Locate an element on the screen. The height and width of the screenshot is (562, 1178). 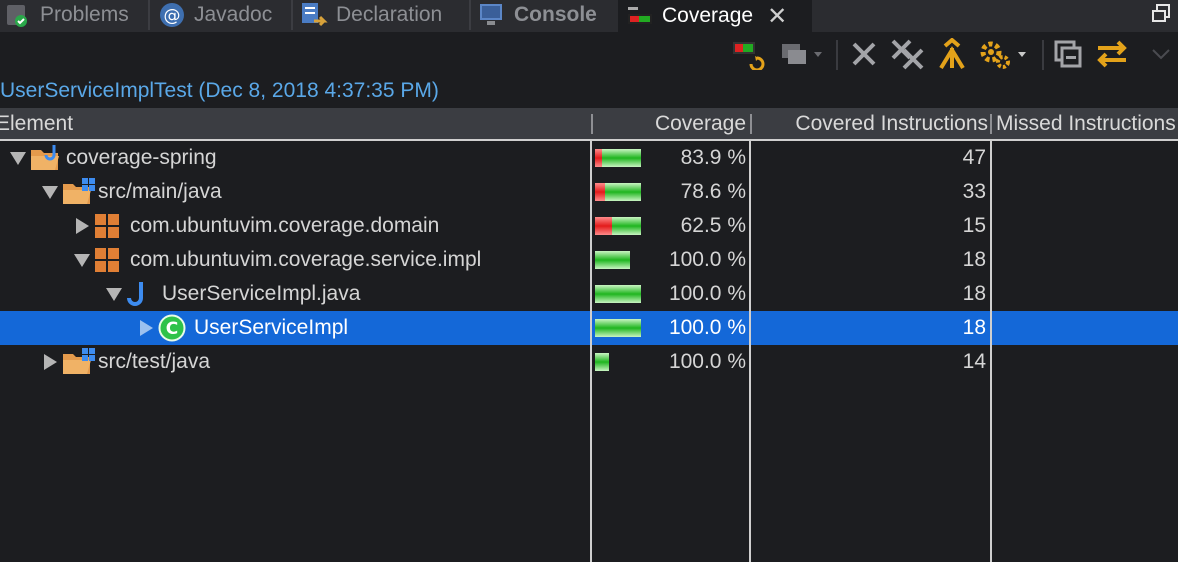
table-row: com.ubuntuvim.coverage.domain 62.5 % 15 is located at coordinates (589, 226).